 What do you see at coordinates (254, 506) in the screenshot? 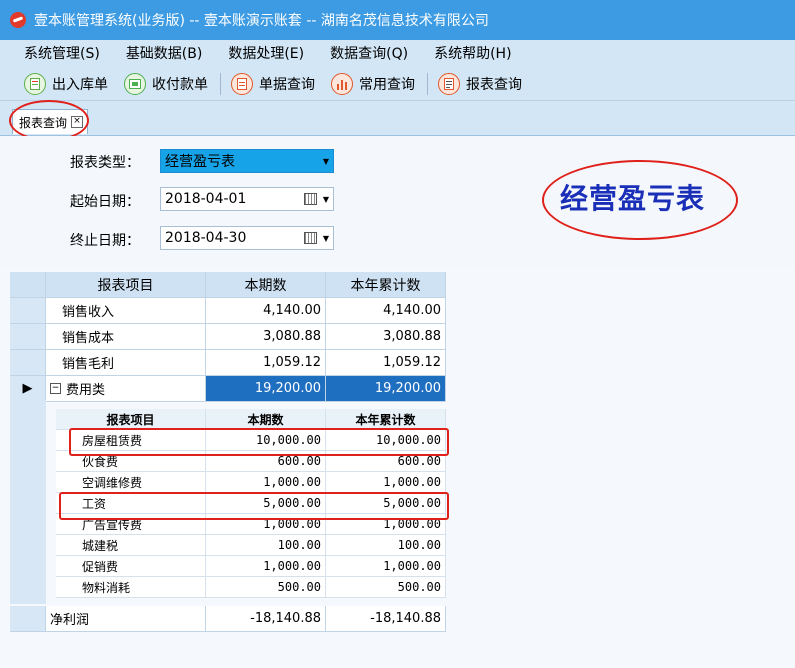
I see `highlight-salary-row` at bounding box center [254, 506].